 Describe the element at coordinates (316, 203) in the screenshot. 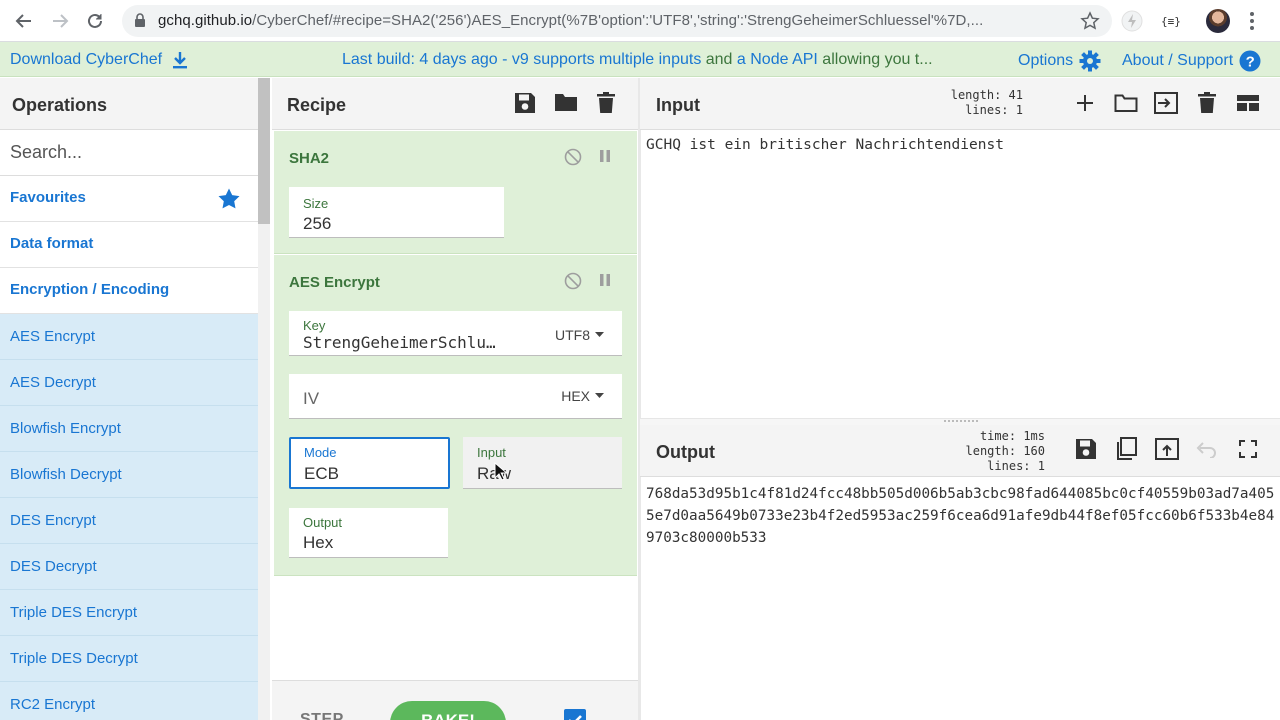

I see `field-label: Size` at that location.